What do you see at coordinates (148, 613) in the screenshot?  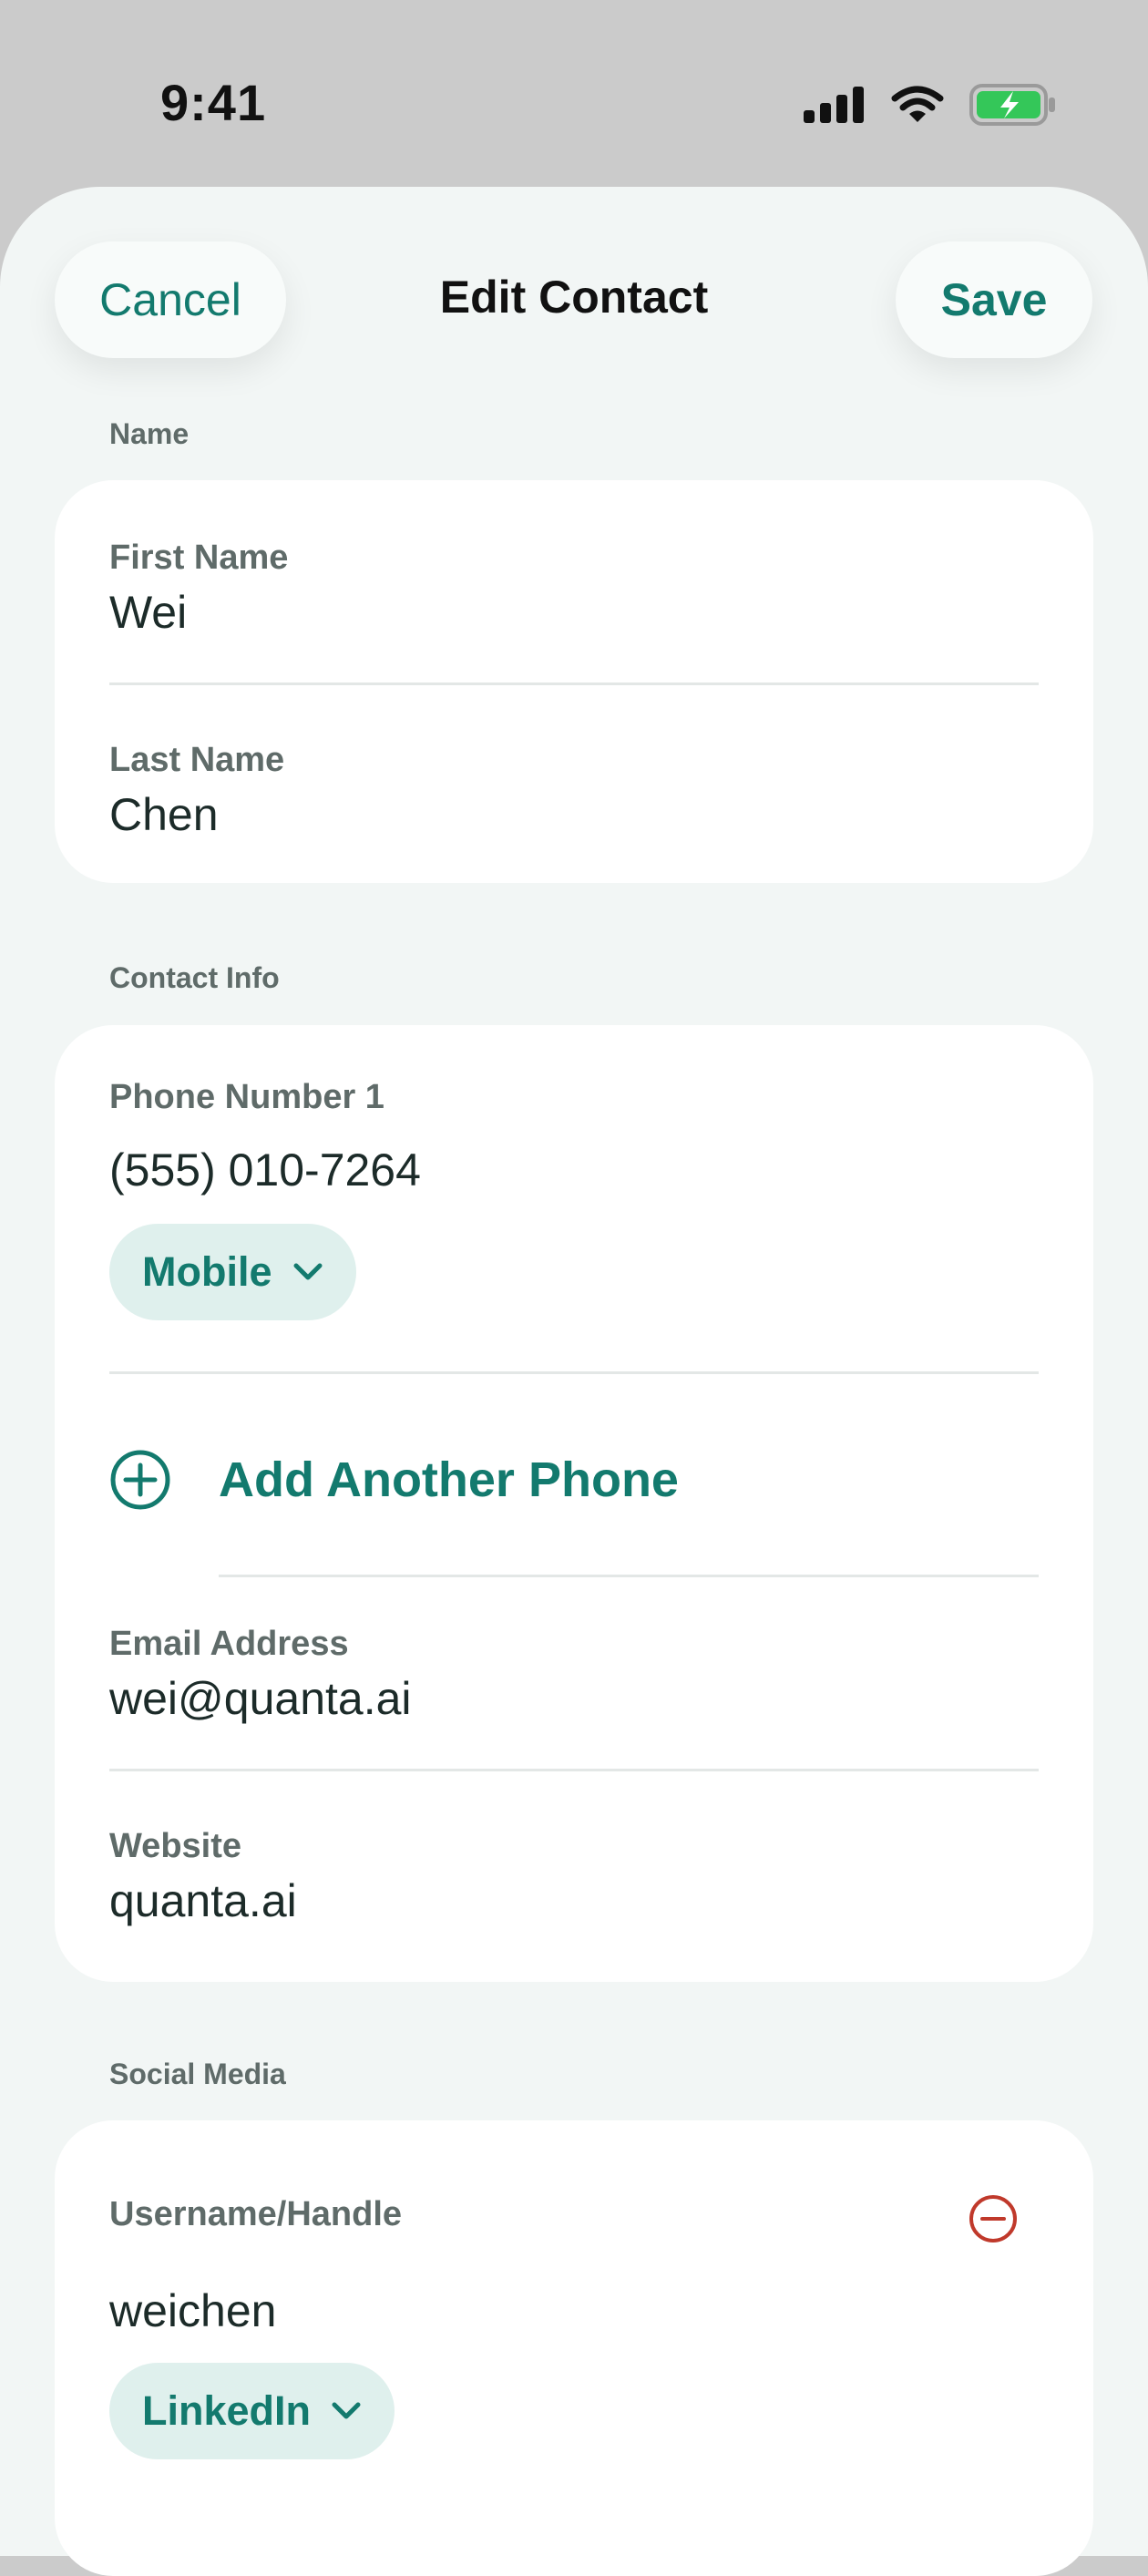 I see `first-name-field: Wei` at bounding box center [148, 613].